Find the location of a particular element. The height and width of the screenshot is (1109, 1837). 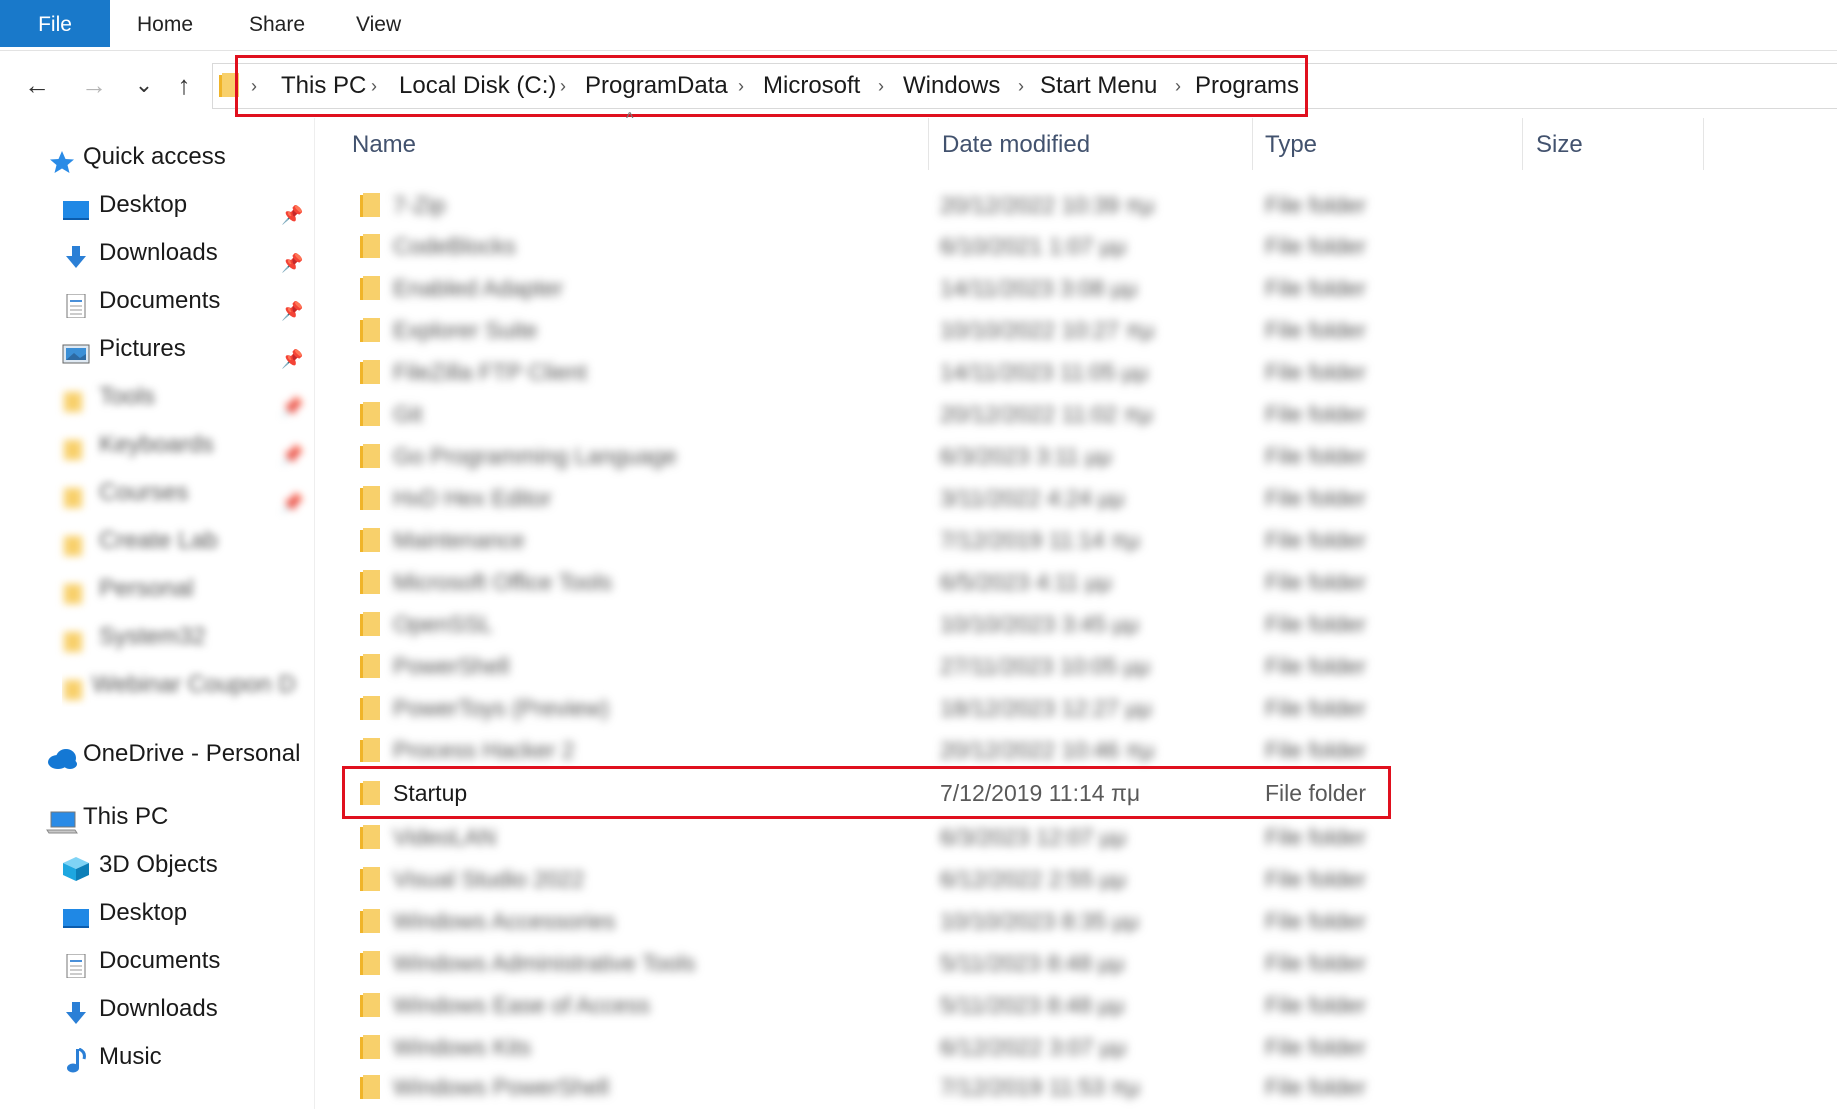

file-name: Windows Accessories is located at coordinates (504, 921).